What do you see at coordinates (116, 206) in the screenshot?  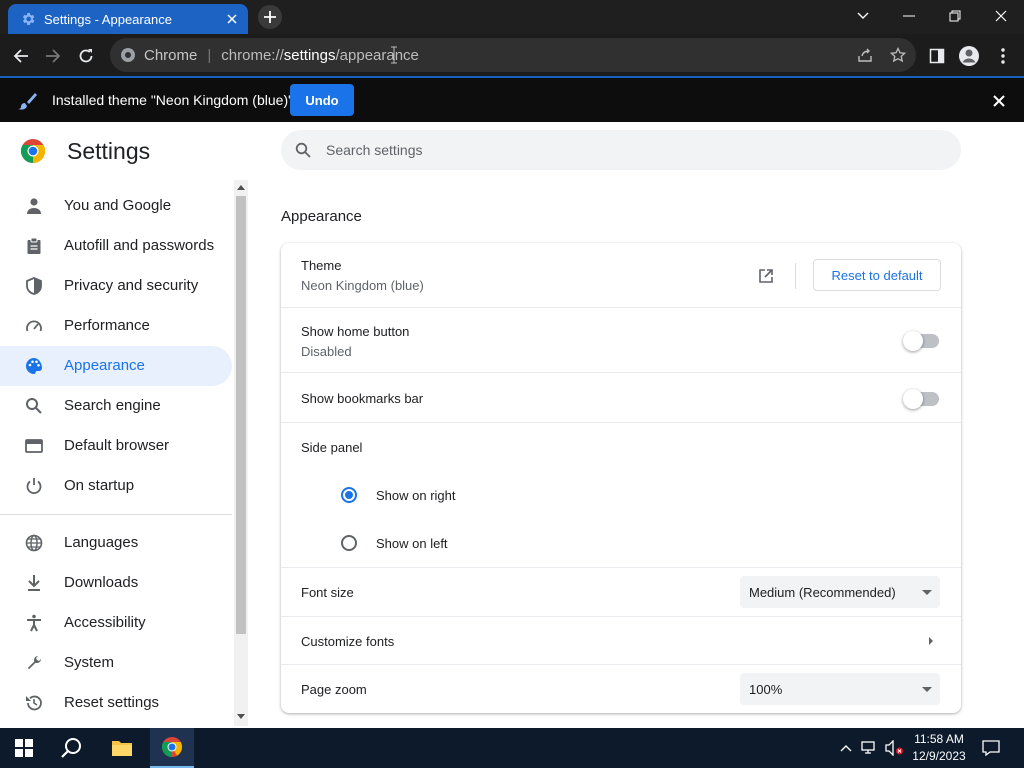 I see `sidebar-item-you-and-google: You and Google` at bounding box center [116, 206].